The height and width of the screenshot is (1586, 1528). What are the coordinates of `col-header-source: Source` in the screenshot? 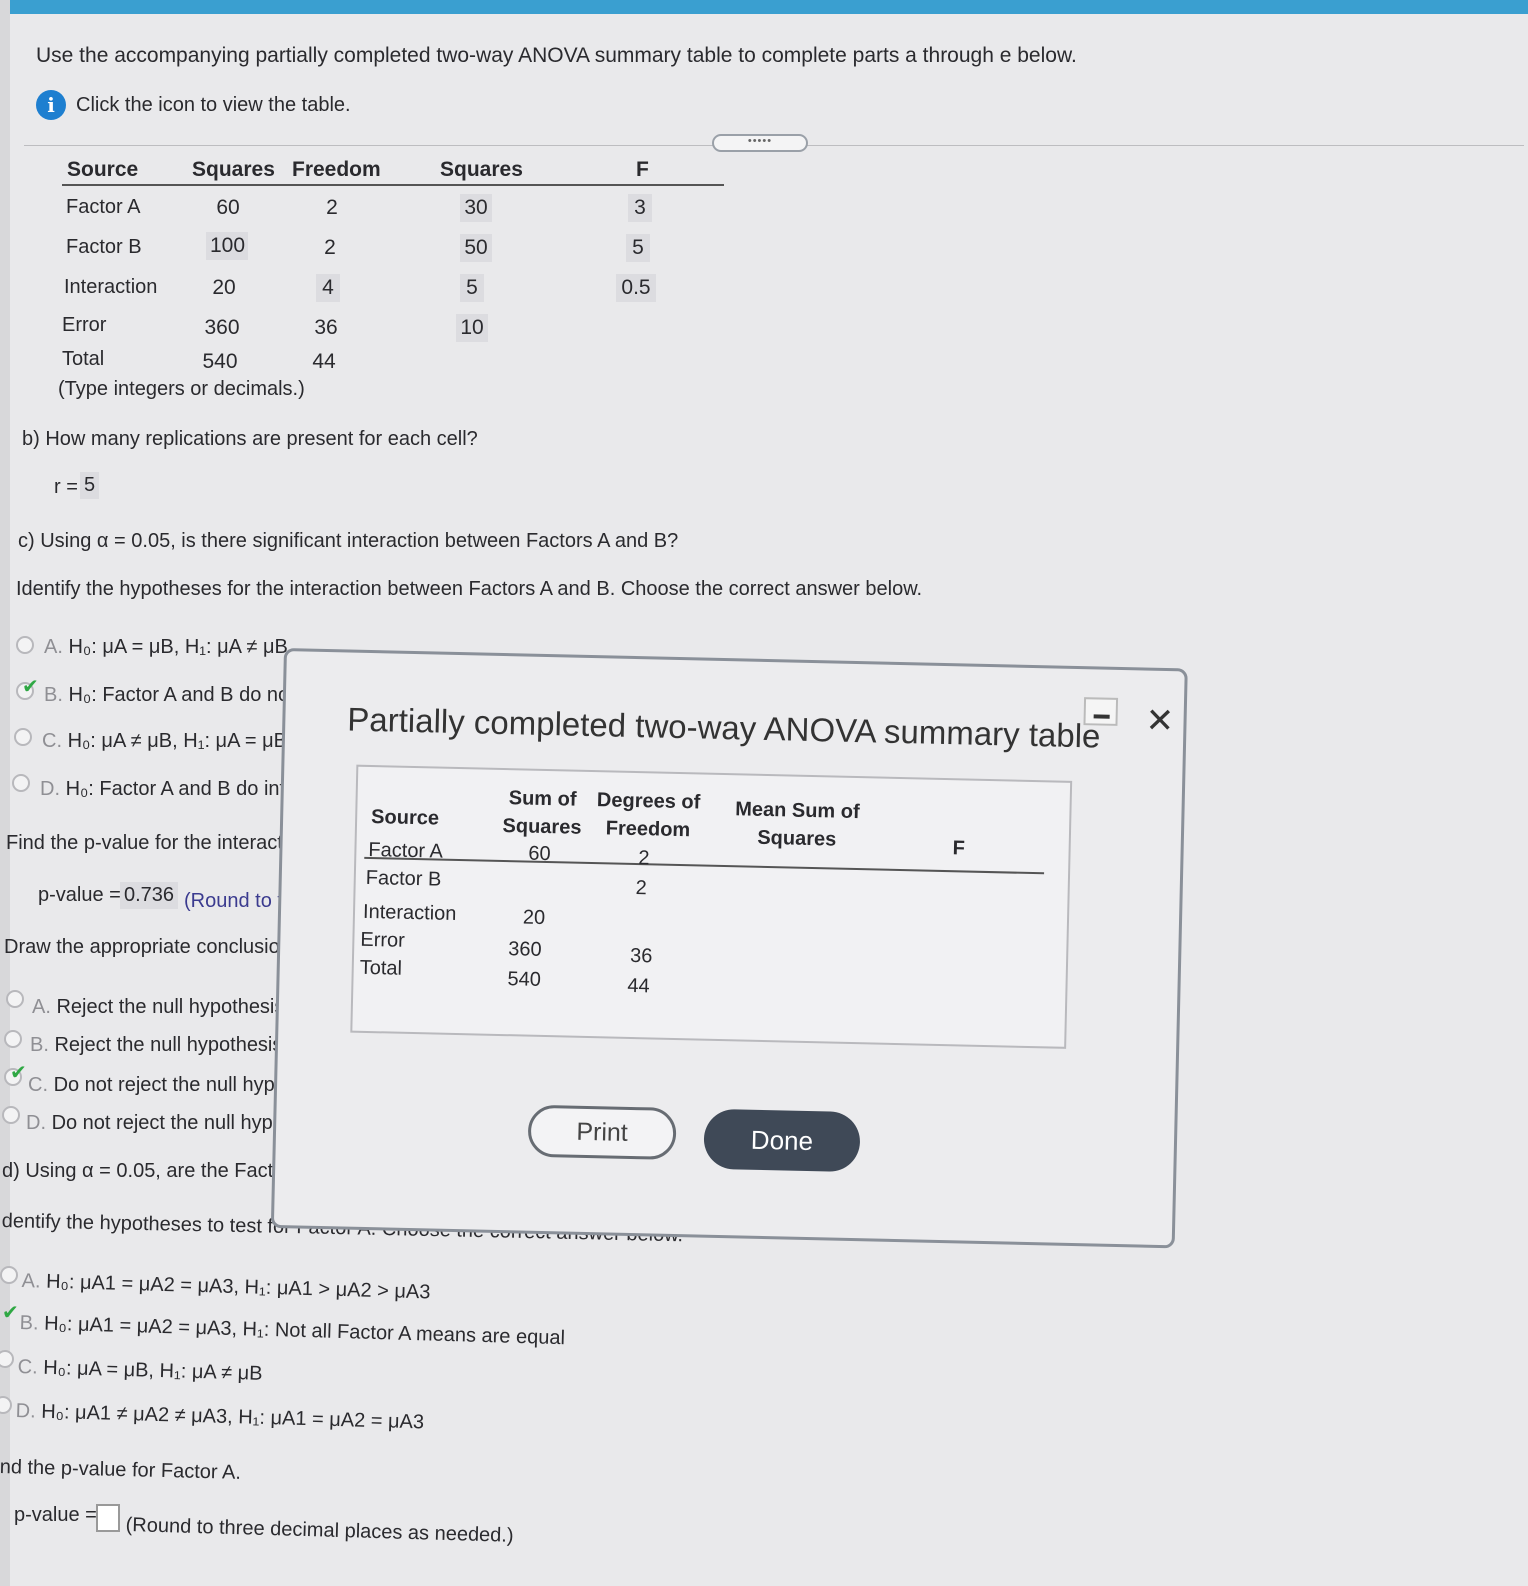 It's located at (103, 169).